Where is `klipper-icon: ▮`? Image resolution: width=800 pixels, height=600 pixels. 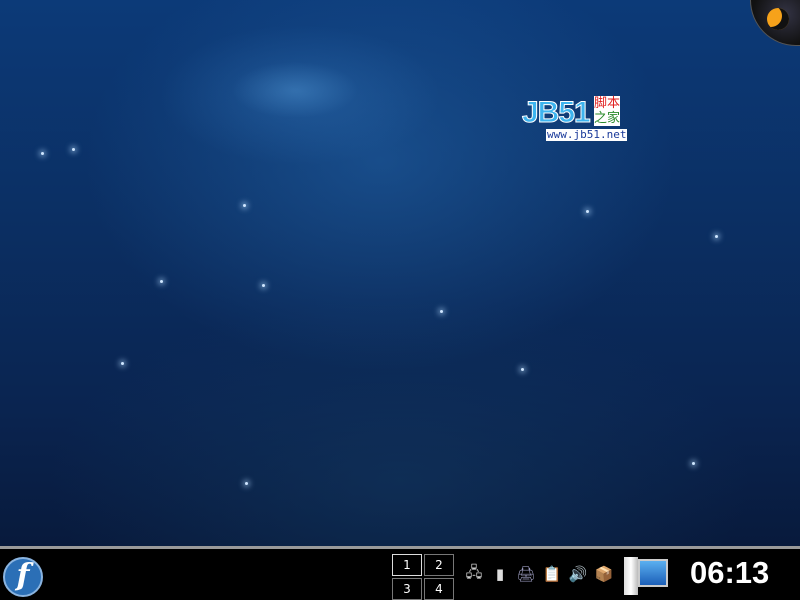 klipper-icon: ▮ is located at coordinates (500, 574).